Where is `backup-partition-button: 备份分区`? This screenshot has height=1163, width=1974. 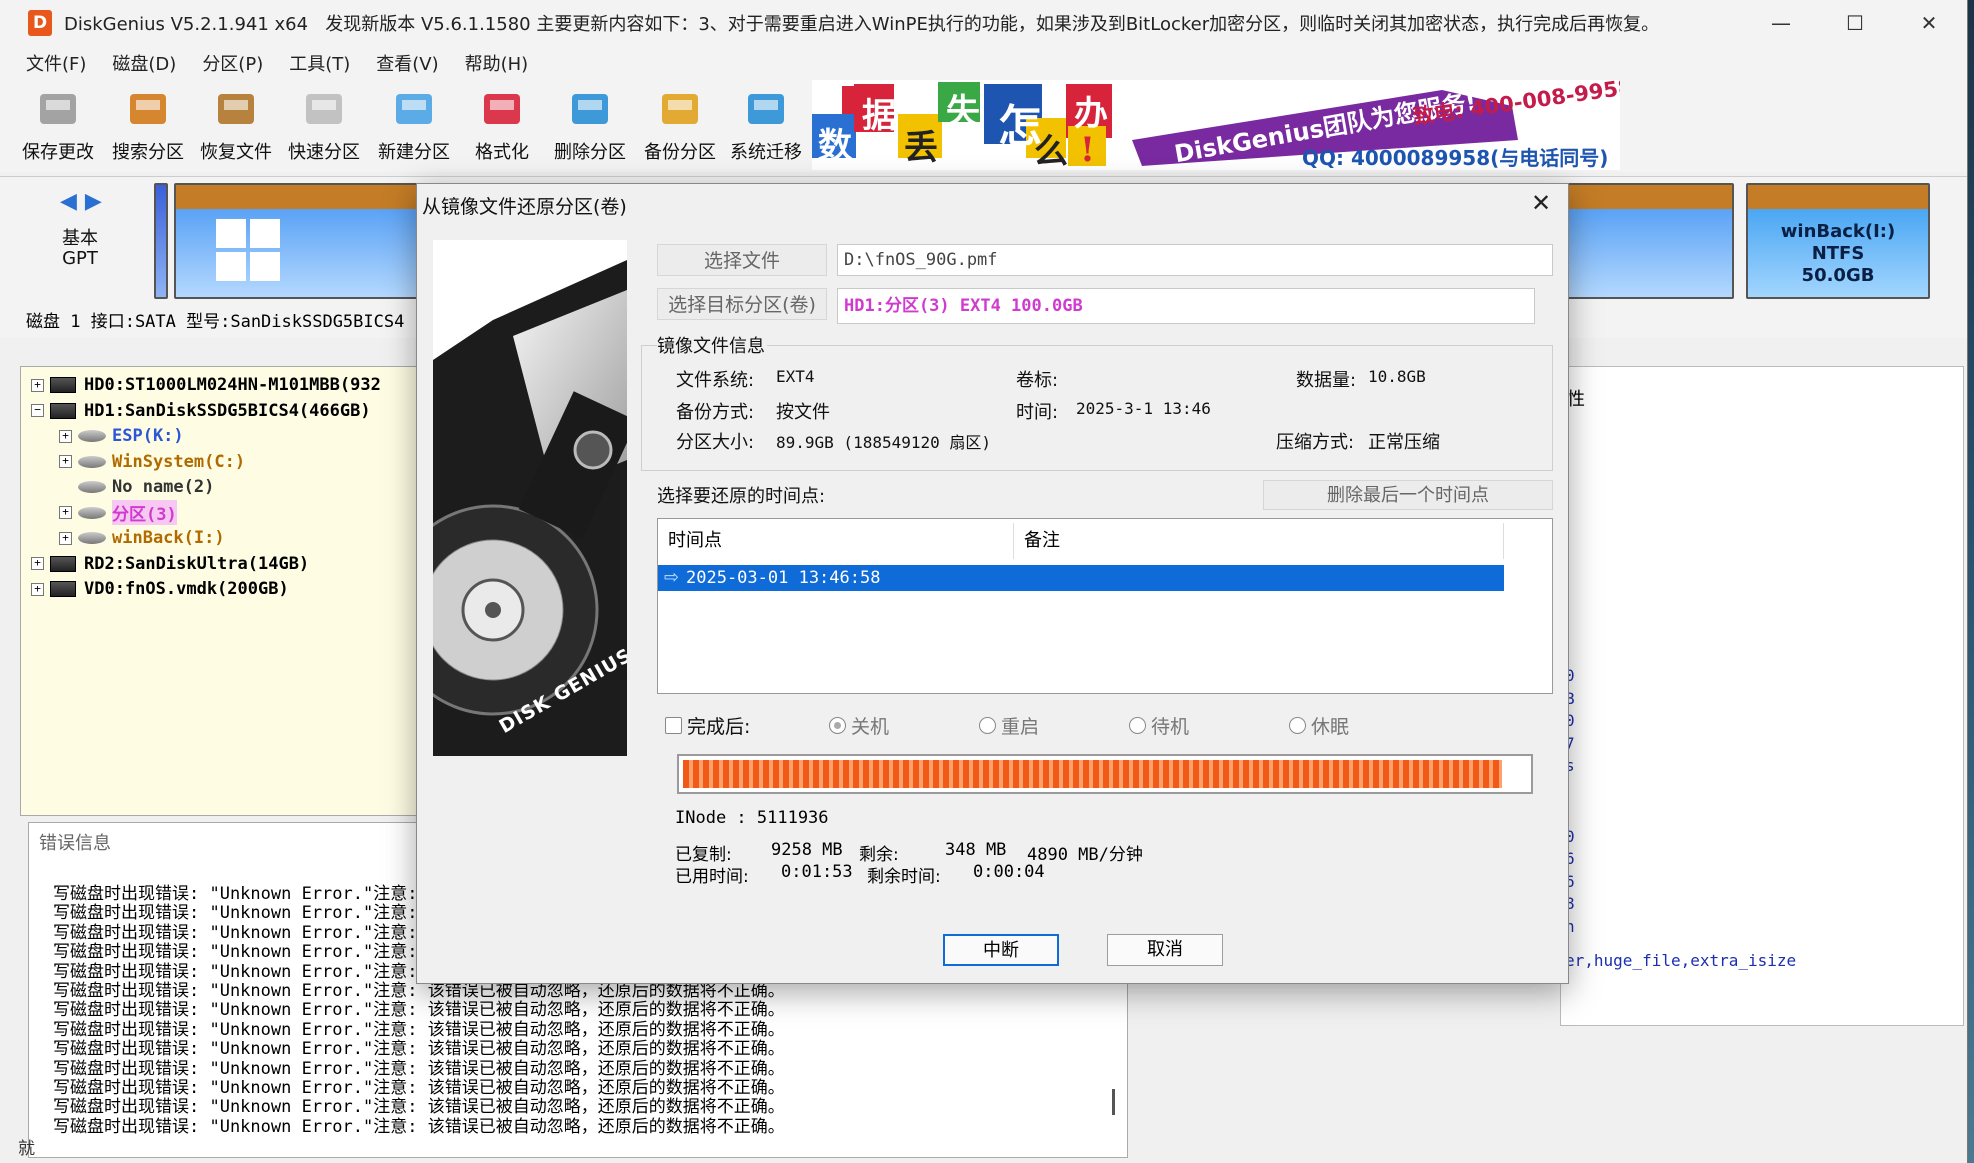
backup-partition-button: 备份分区 is located at coordinates (680, 124).